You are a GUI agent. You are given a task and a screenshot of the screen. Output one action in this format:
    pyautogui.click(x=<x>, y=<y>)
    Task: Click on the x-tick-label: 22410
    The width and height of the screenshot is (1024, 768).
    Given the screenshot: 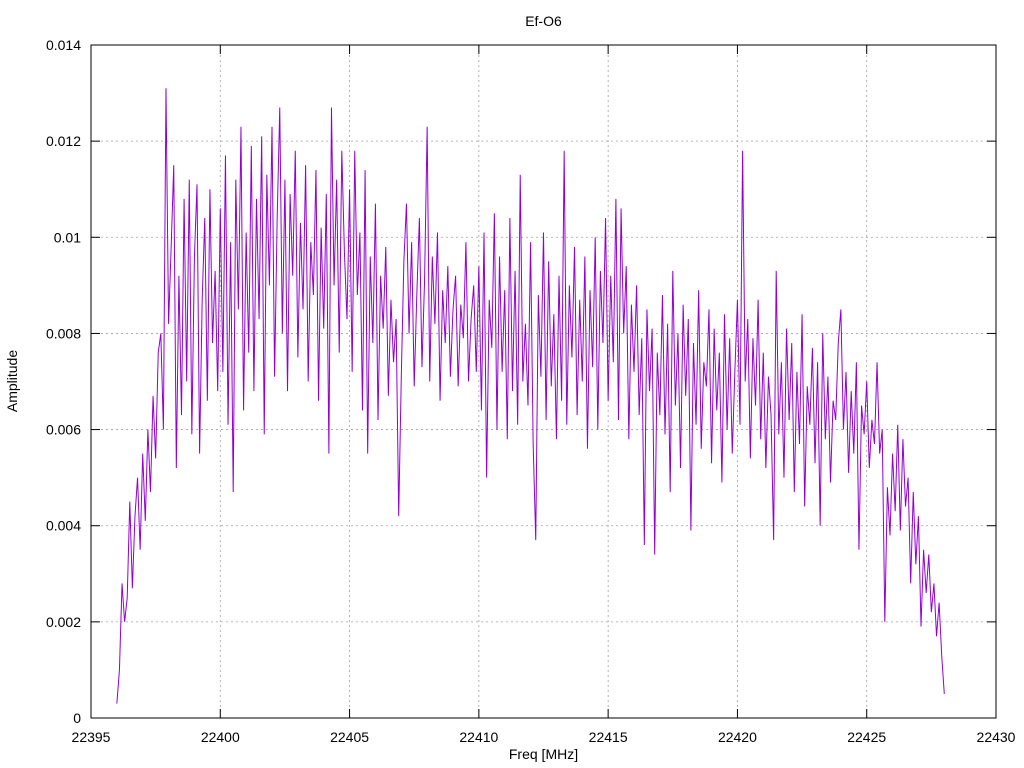 What is the action you would take?
    pyautogui.click(x=478, y=737)
    